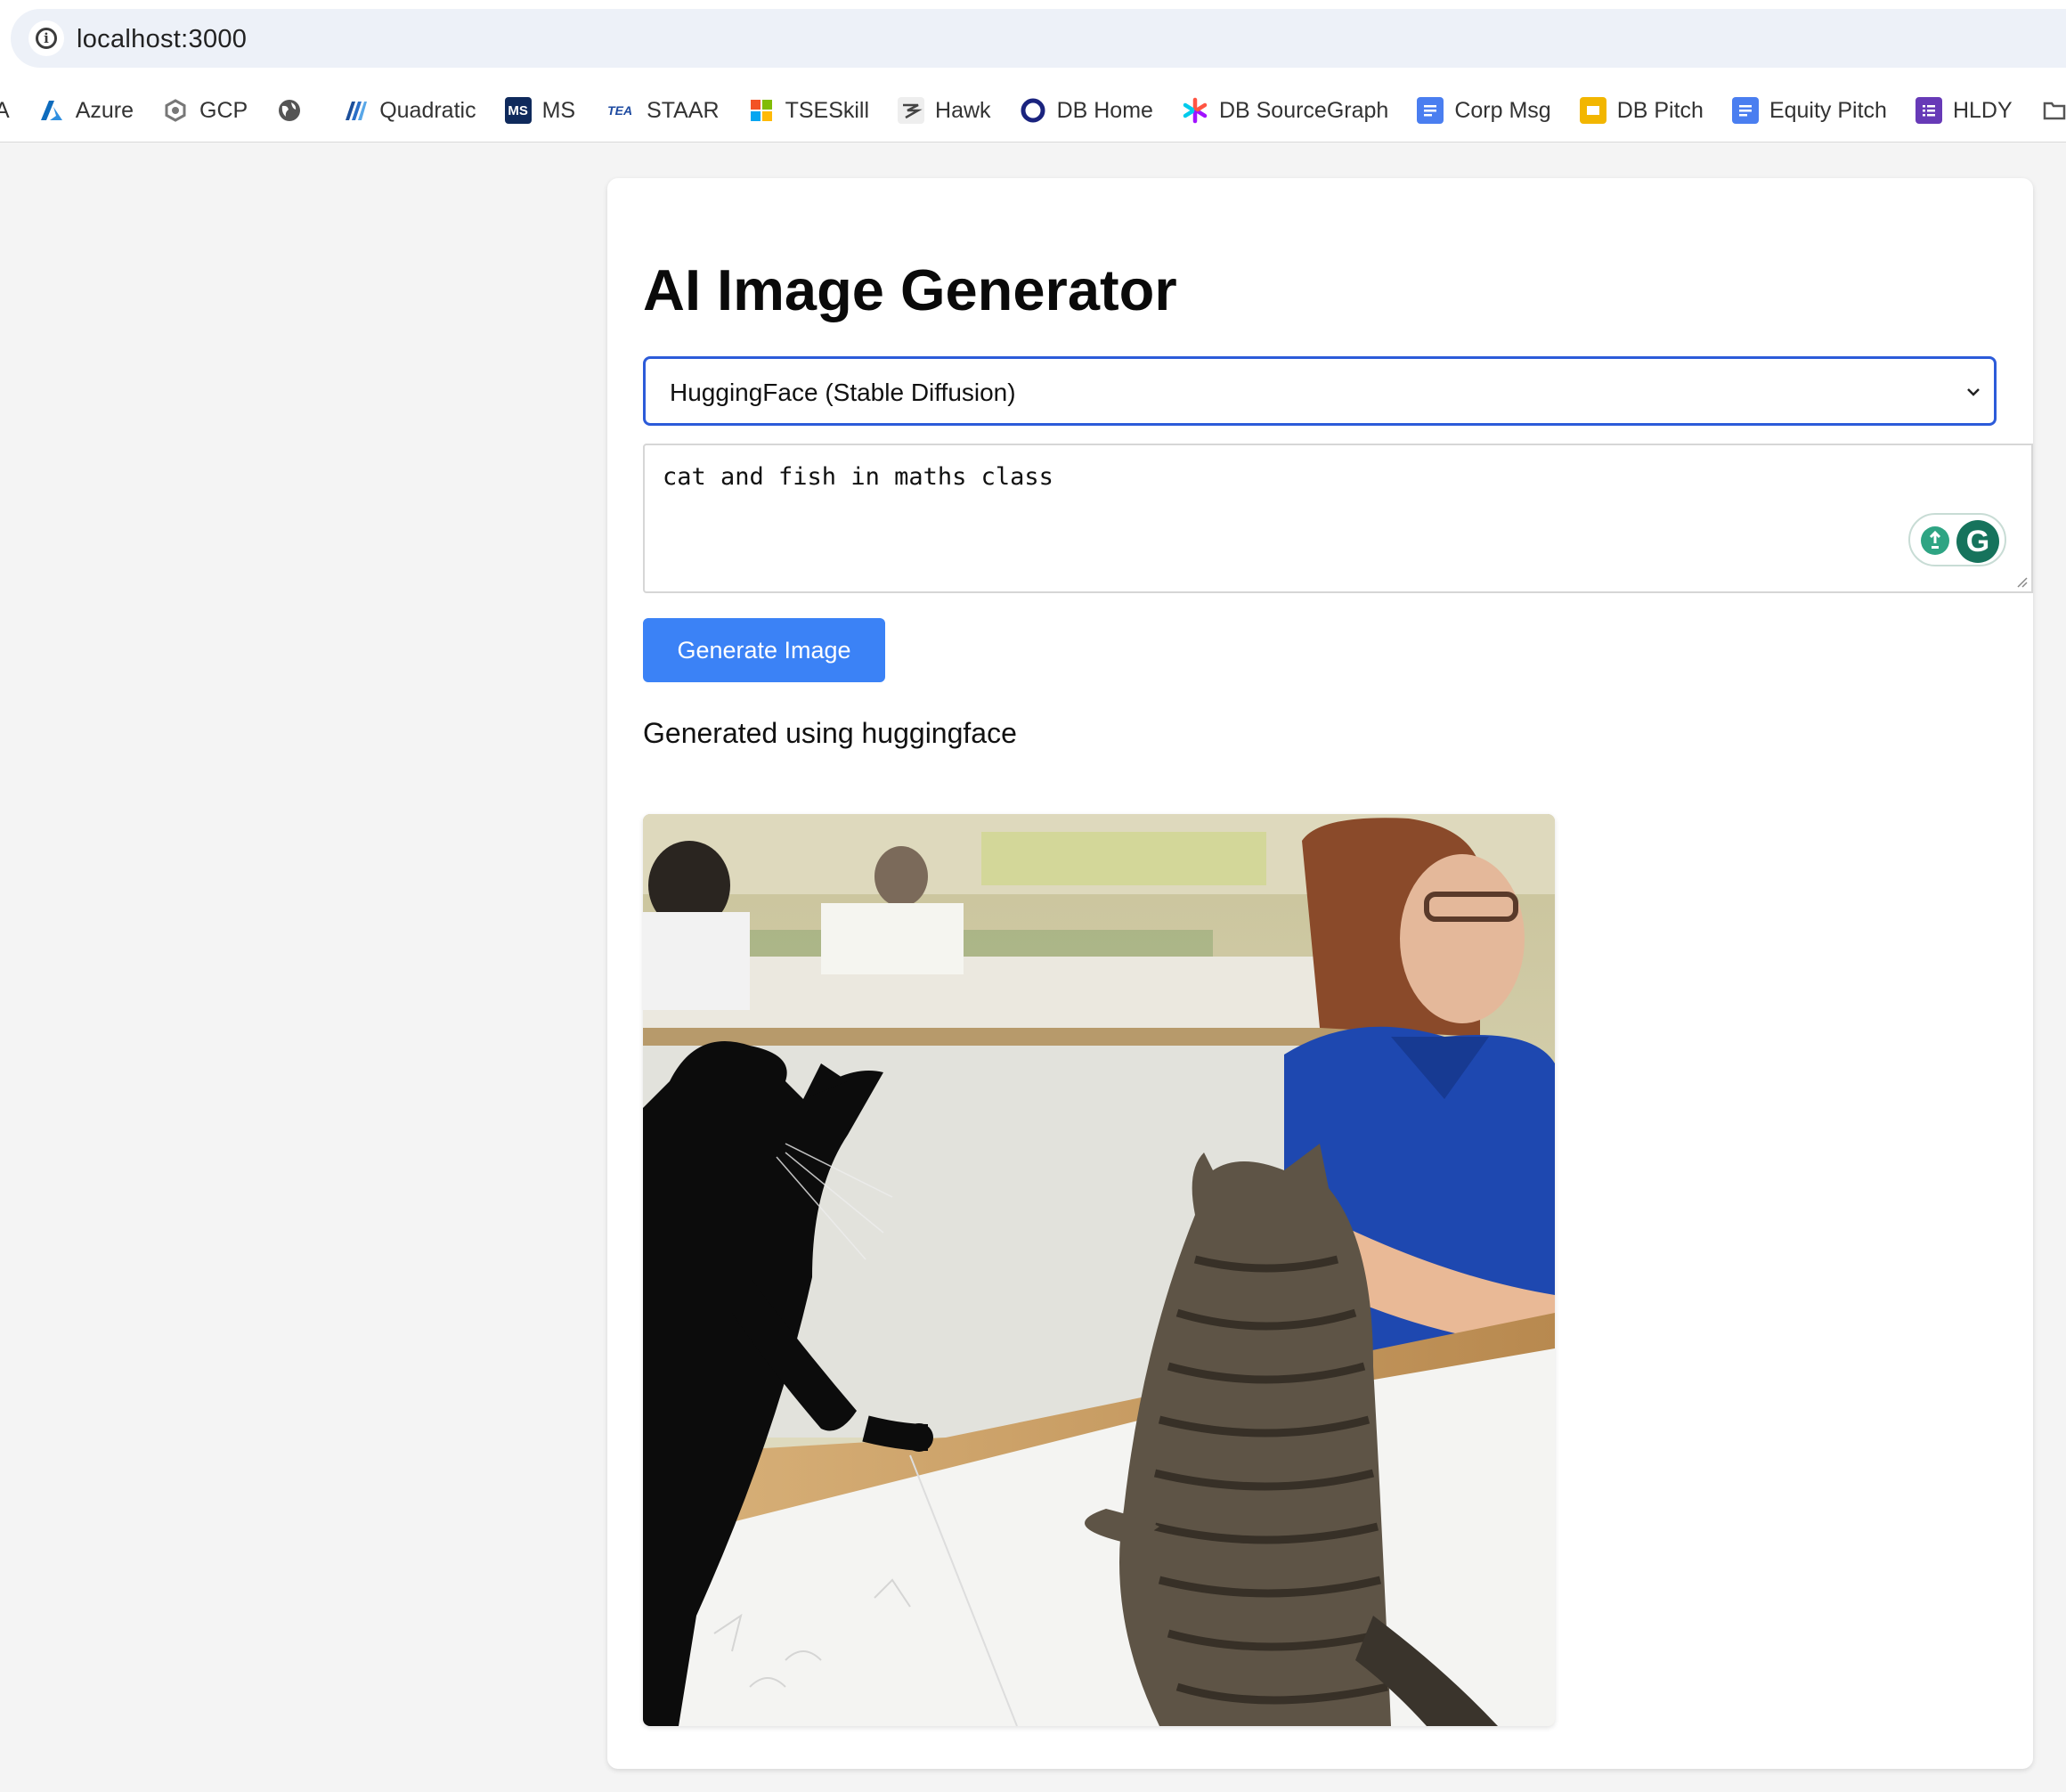  Describe the element at coordinates (205, 111) in the screenshot. I see `bookmark-gcp: GCP` at that location.